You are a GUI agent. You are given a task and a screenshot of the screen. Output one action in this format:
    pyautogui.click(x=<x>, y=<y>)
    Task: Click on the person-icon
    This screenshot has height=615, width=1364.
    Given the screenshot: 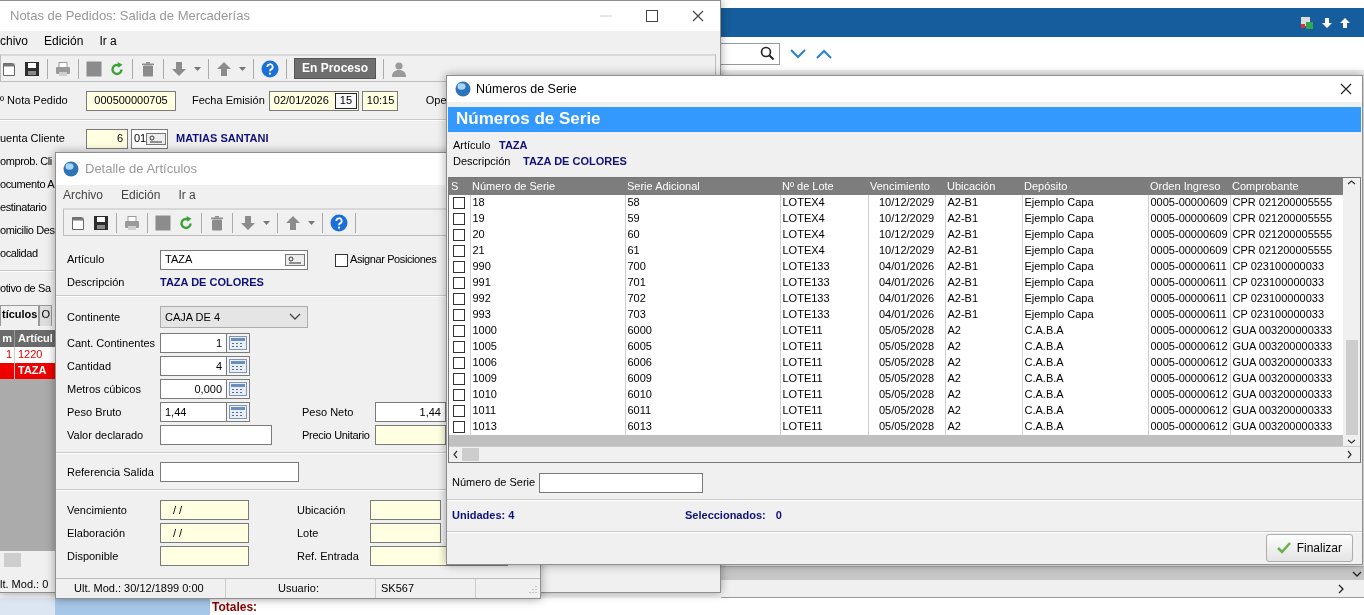 What is the action you would take?
    pyautogui.click(x=399, y=68)
    